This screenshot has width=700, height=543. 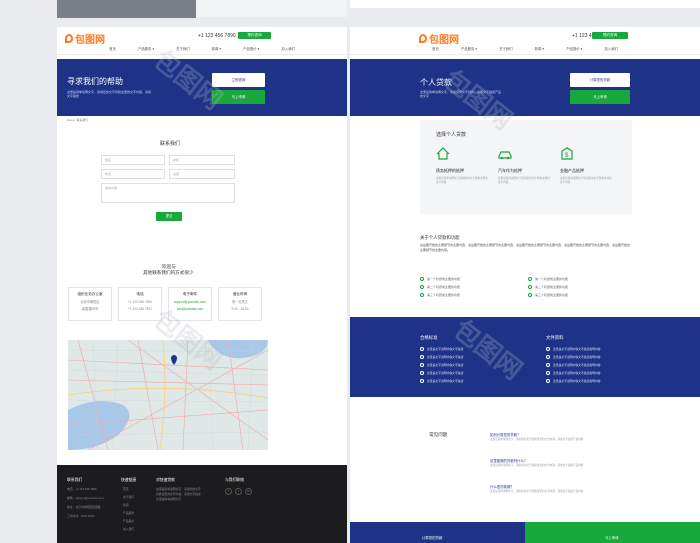 I want to click on footer-about-line: 替换这里的文字内容，请用文字描述, so click(x=178, y=494).